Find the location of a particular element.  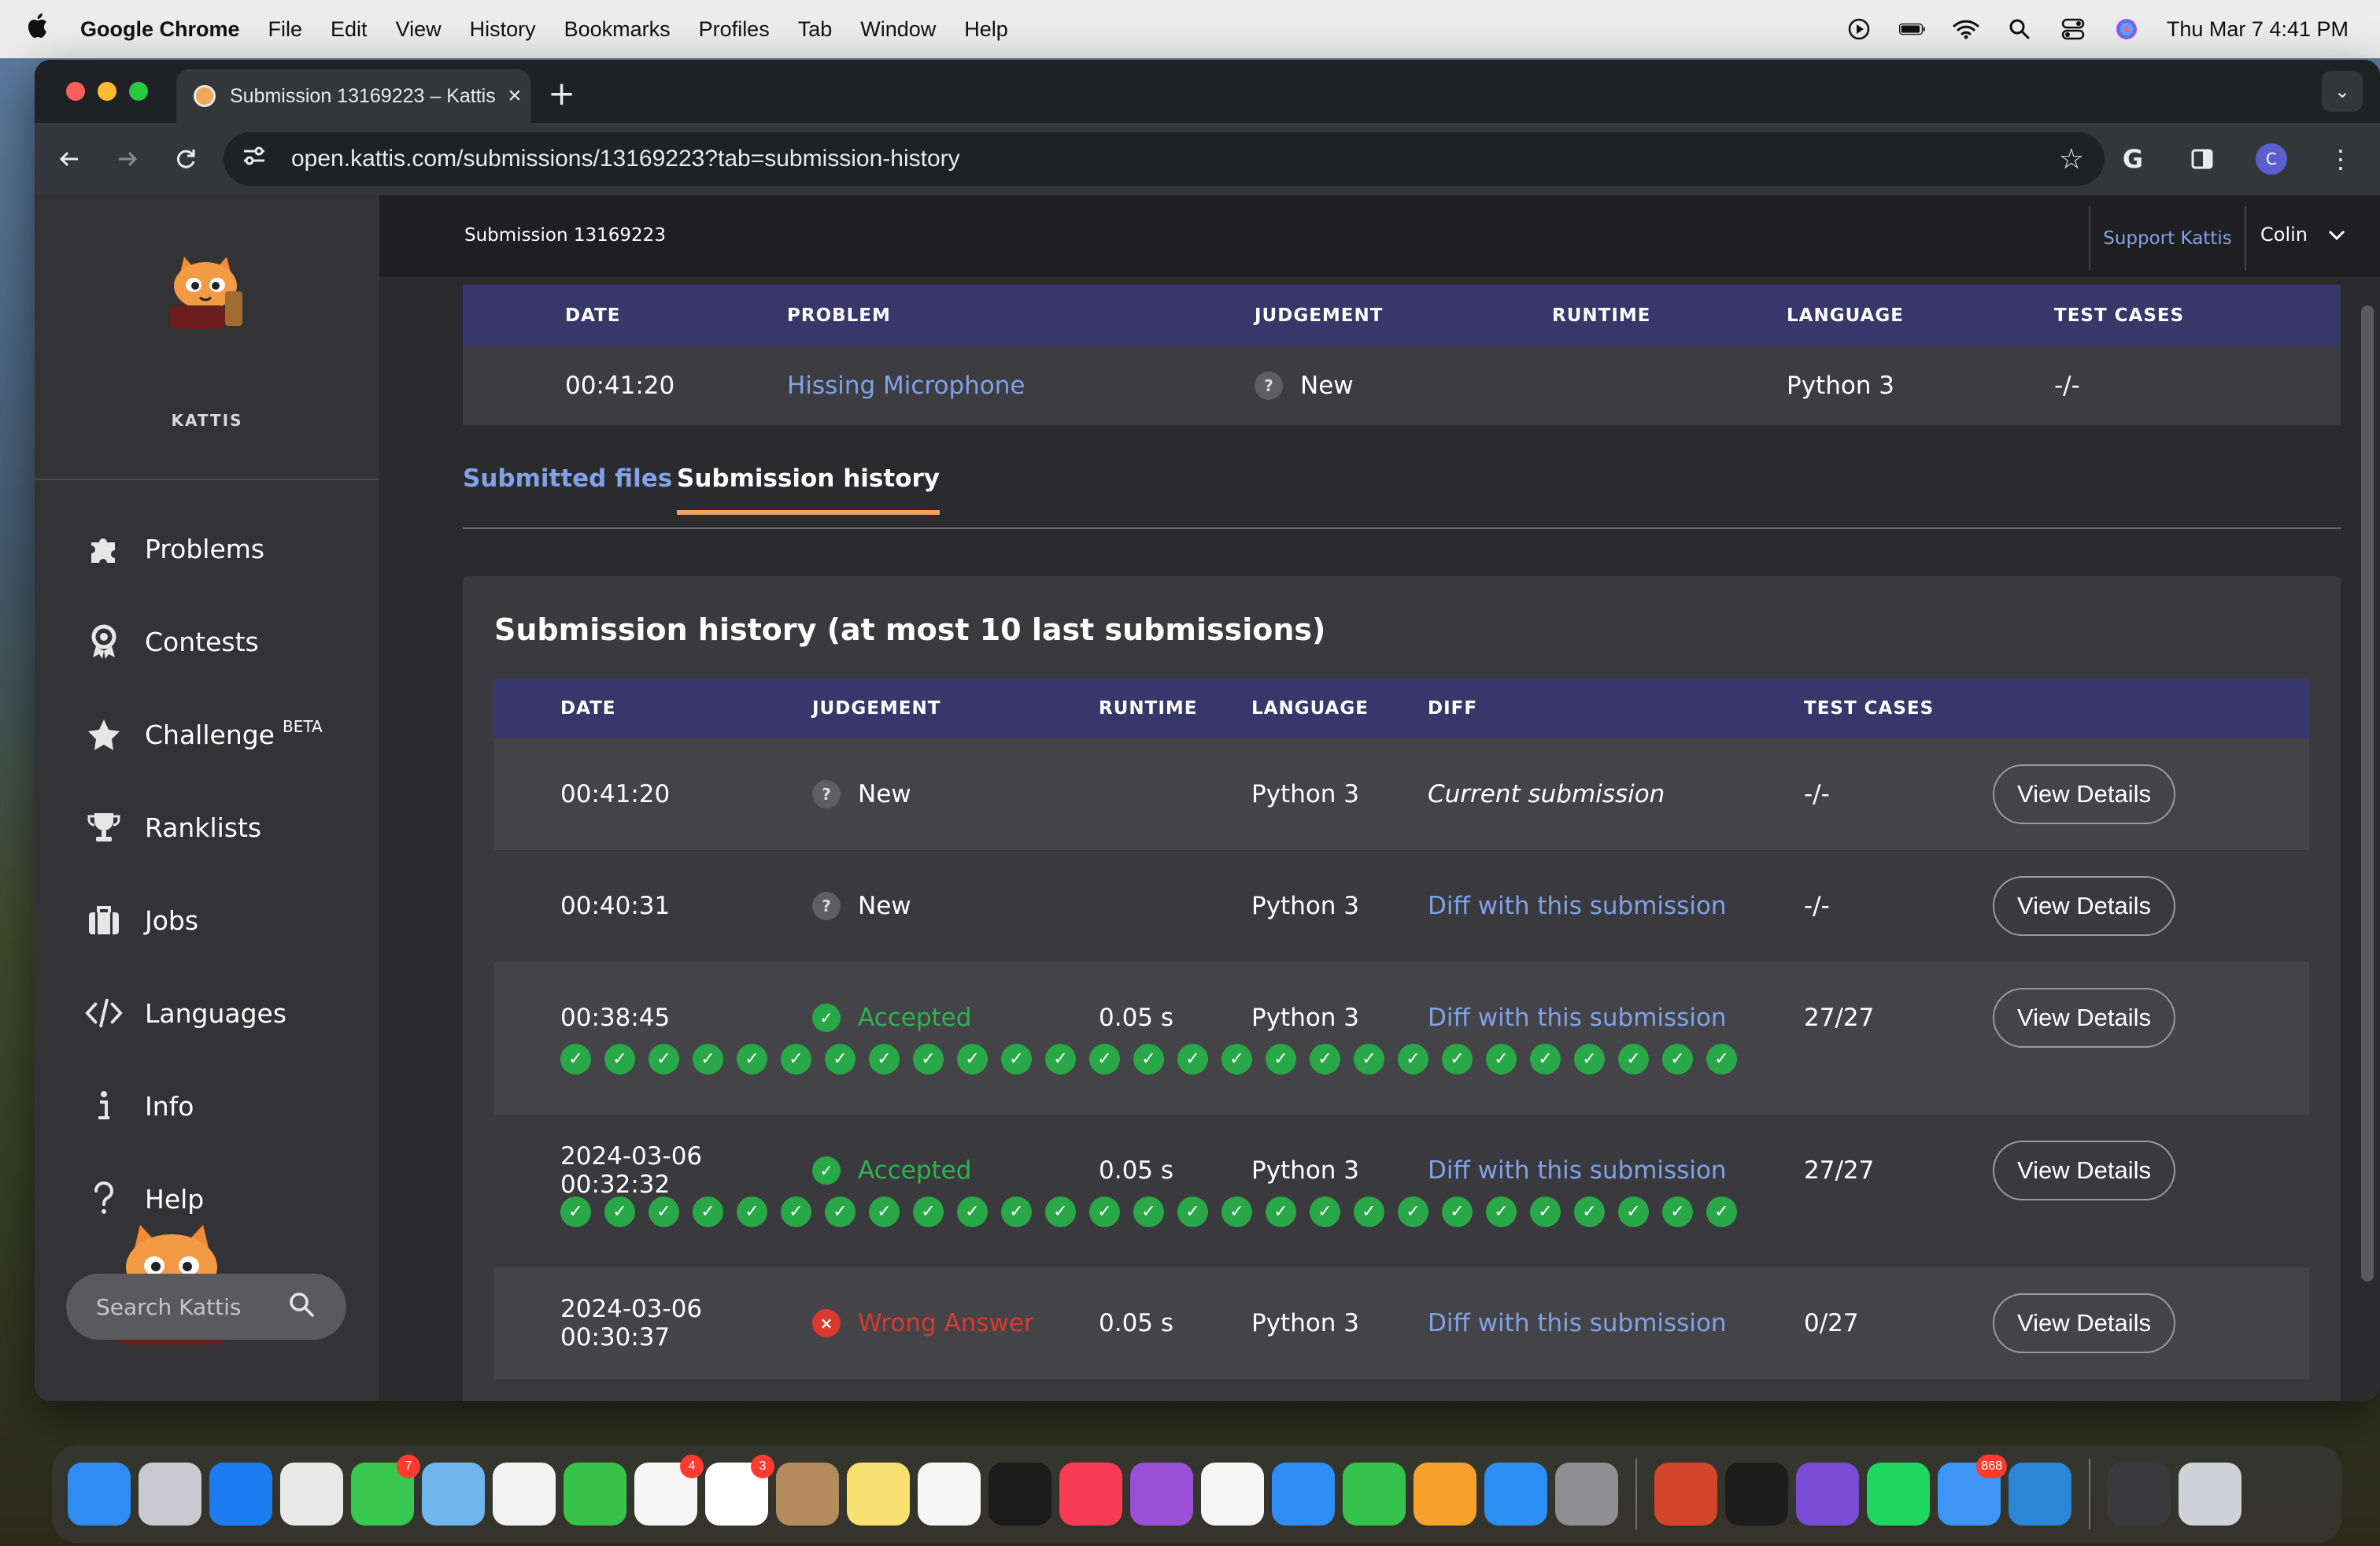

profile-button: C is located at coordinates (2271, 159).